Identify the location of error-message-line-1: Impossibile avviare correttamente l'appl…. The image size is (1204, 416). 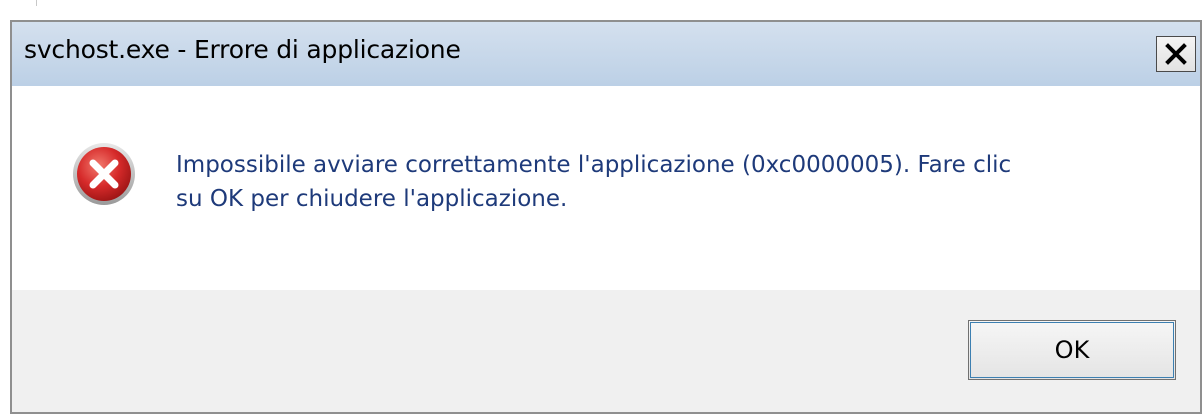
(594, 165).